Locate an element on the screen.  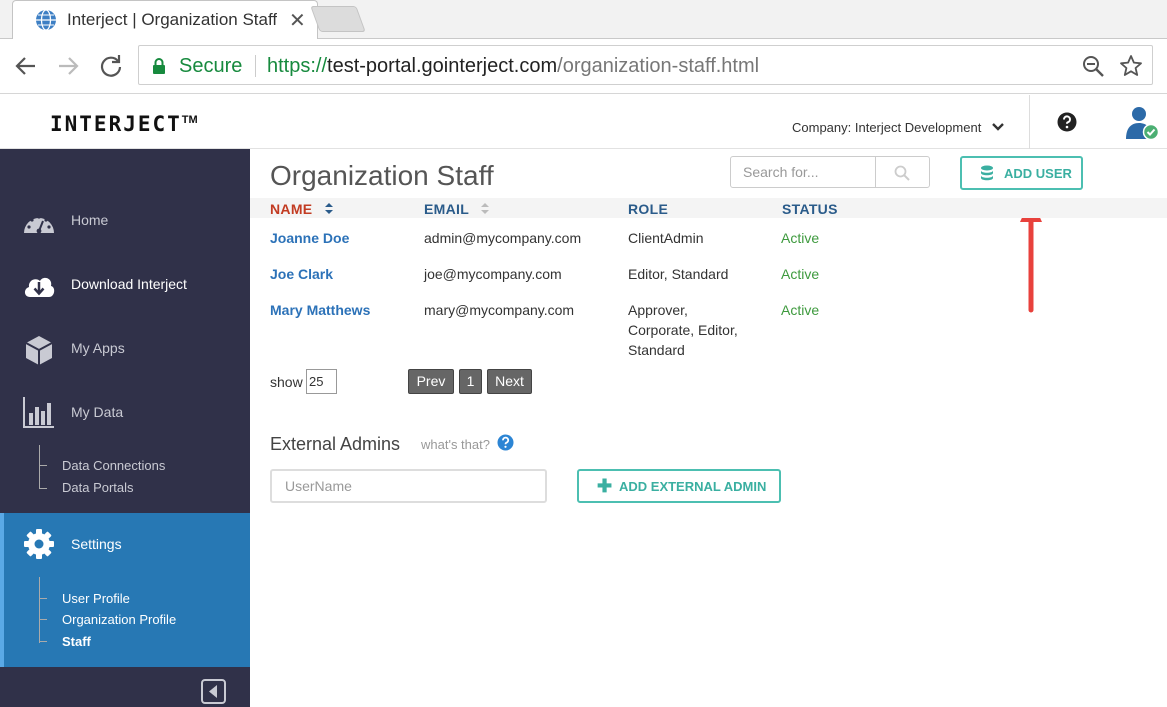
sidebar-item-label: My Apps is located at coordinates (98, 348).